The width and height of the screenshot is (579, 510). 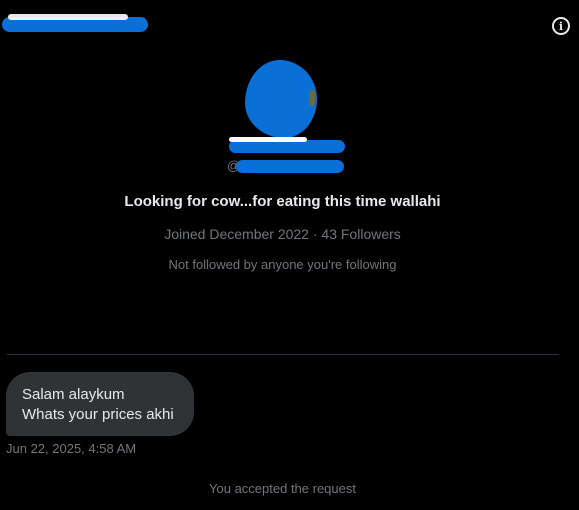 What do you see at coordinates (290, 166) in the screenshot?
I see `handle-redacted` at bounding box center [290, 166].